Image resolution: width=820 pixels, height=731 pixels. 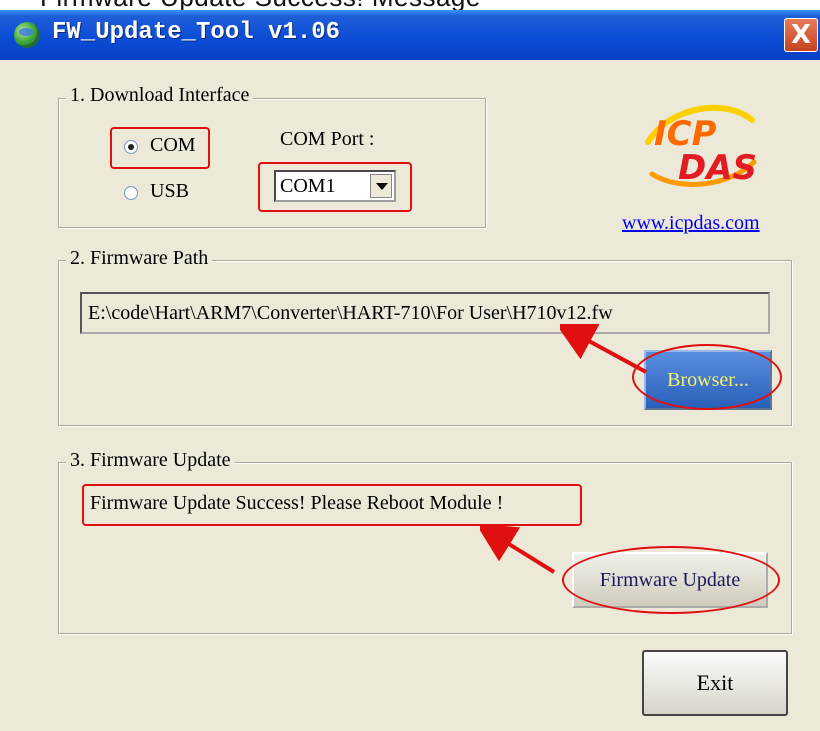 I want to click on radio-selected-dot, so click(x=131, y=147).